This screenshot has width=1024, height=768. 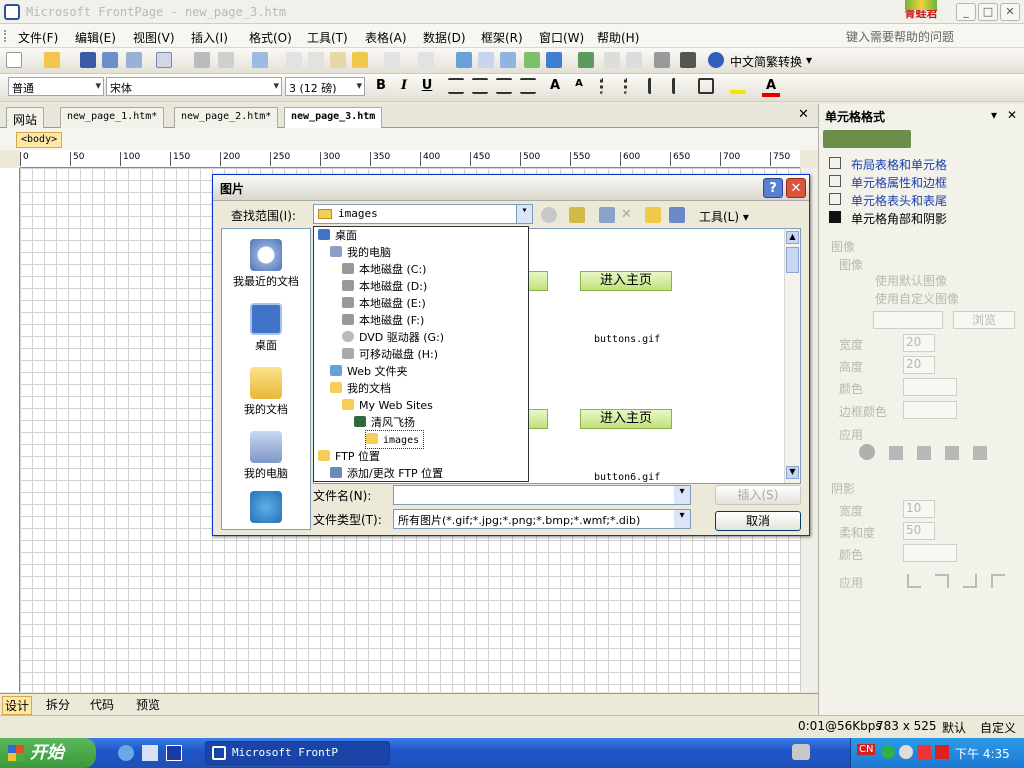 I want to click on menu-tools: 工具(T), so click(x=327, y=37).